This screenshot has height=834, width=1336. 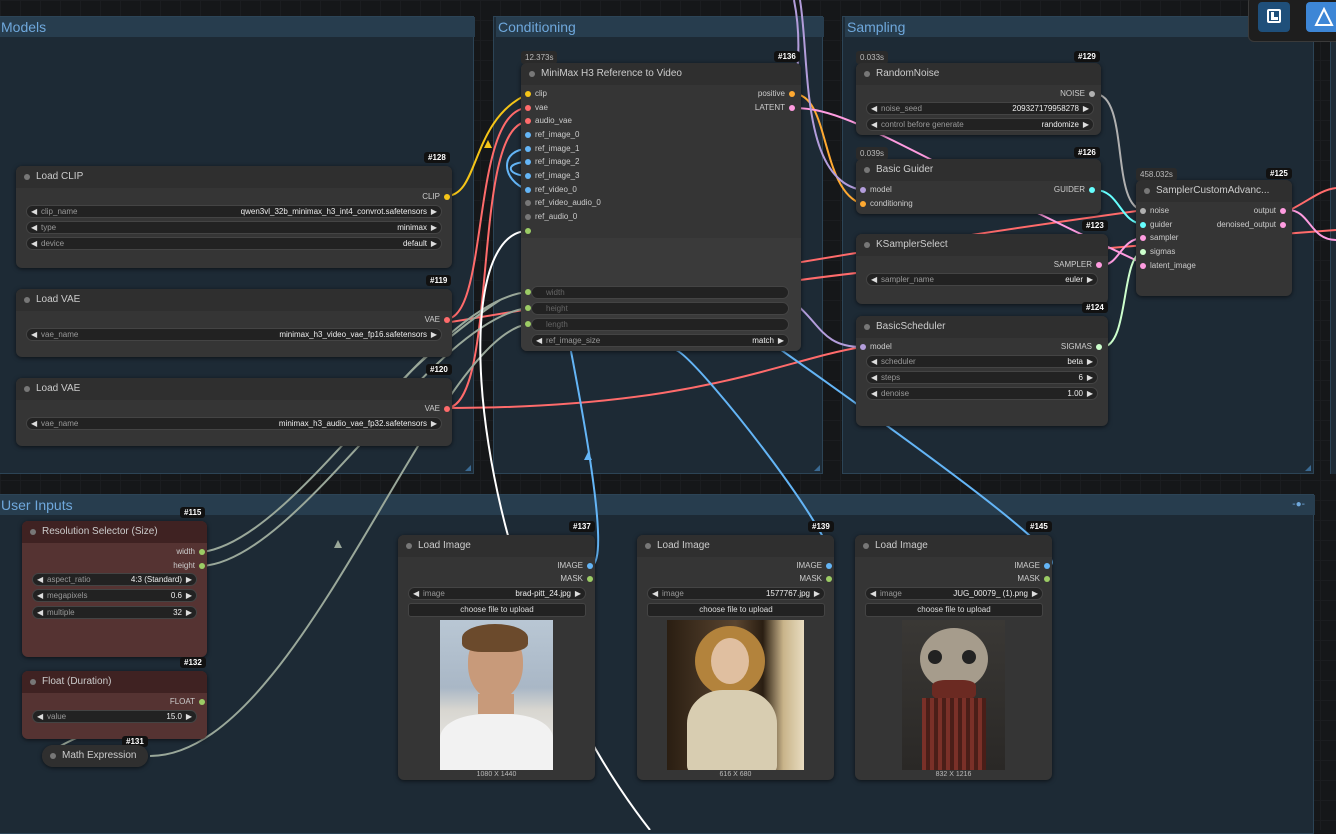 I want to click on width-input: width, so click(x=660, y=292).